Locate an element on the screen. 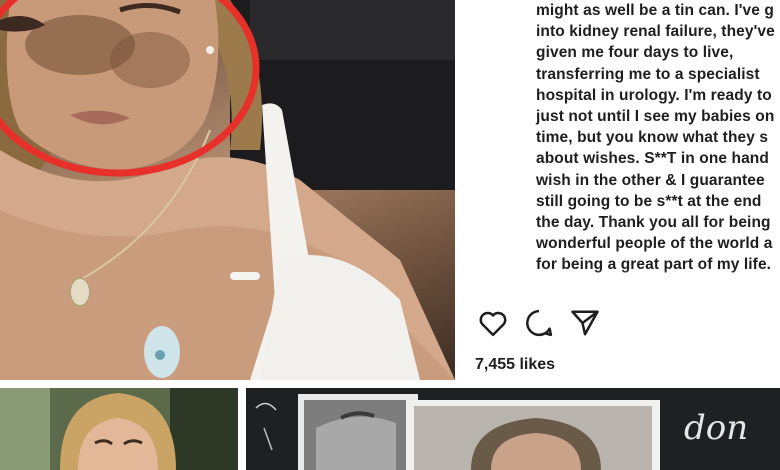 Image resolution: width=780 pixels, height=470 pixels. bottom-left-photo-illustration is located at coordinates (119, 429).